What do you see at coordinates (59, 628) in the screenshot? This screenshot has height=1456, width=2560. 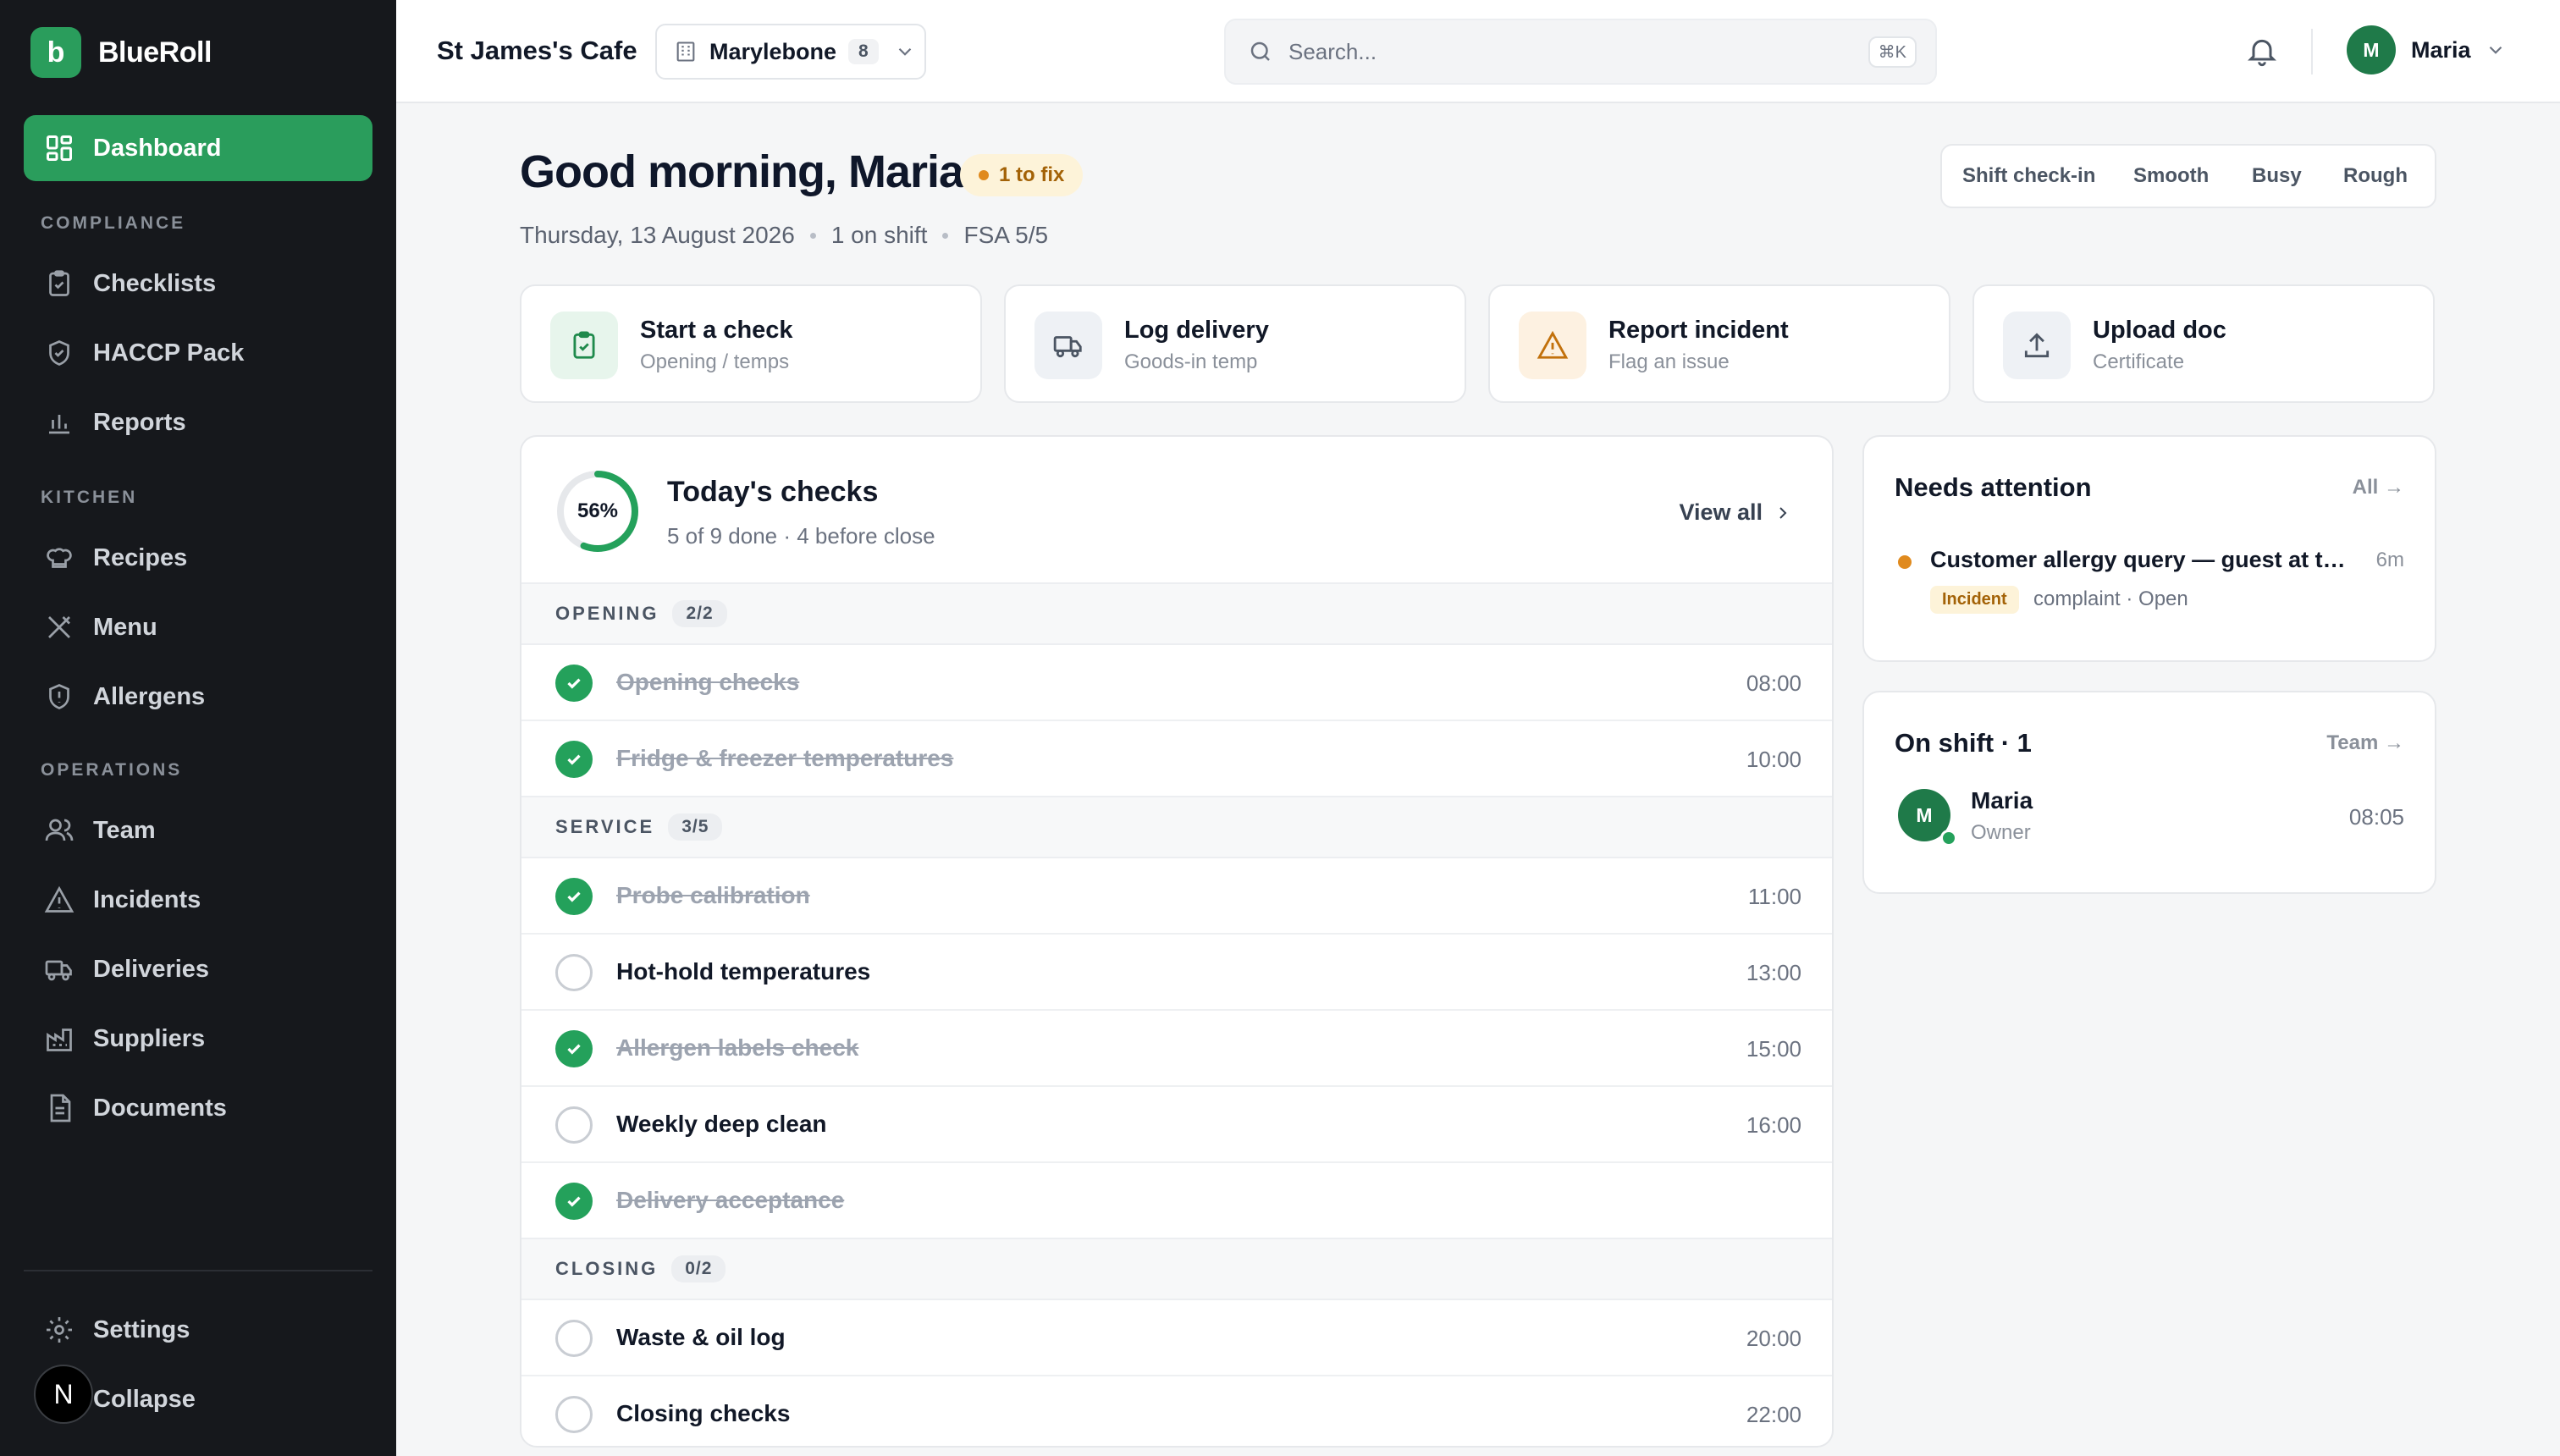 I see `utensils-icon` at bounding box center [59, 628].